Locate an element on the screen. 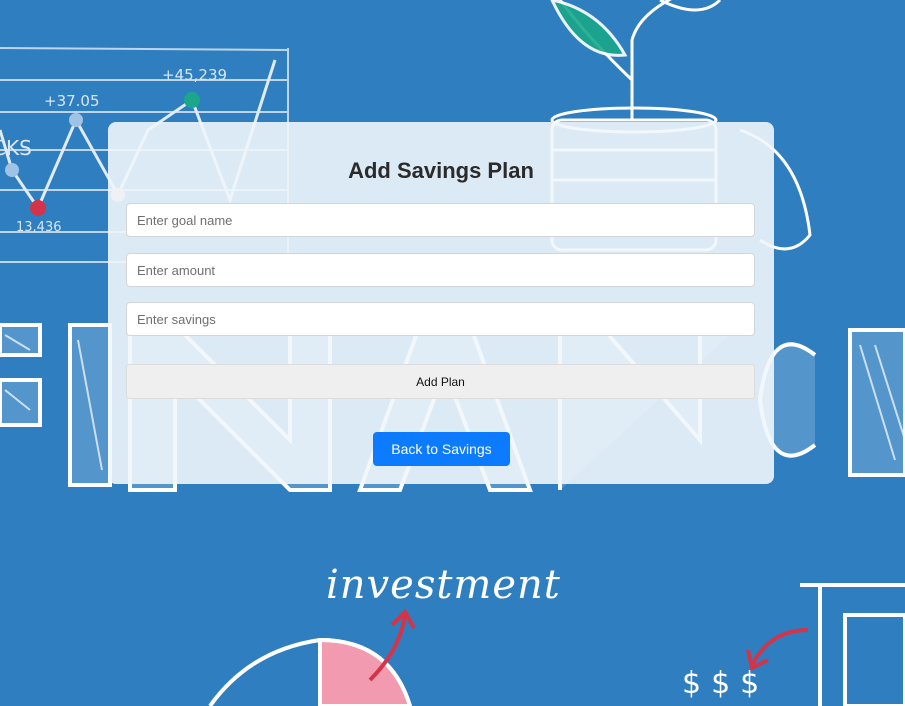 The width and height of the screenshot is (905, 706). add-plan-button: Add Plan is located at coordinates (440, 381).